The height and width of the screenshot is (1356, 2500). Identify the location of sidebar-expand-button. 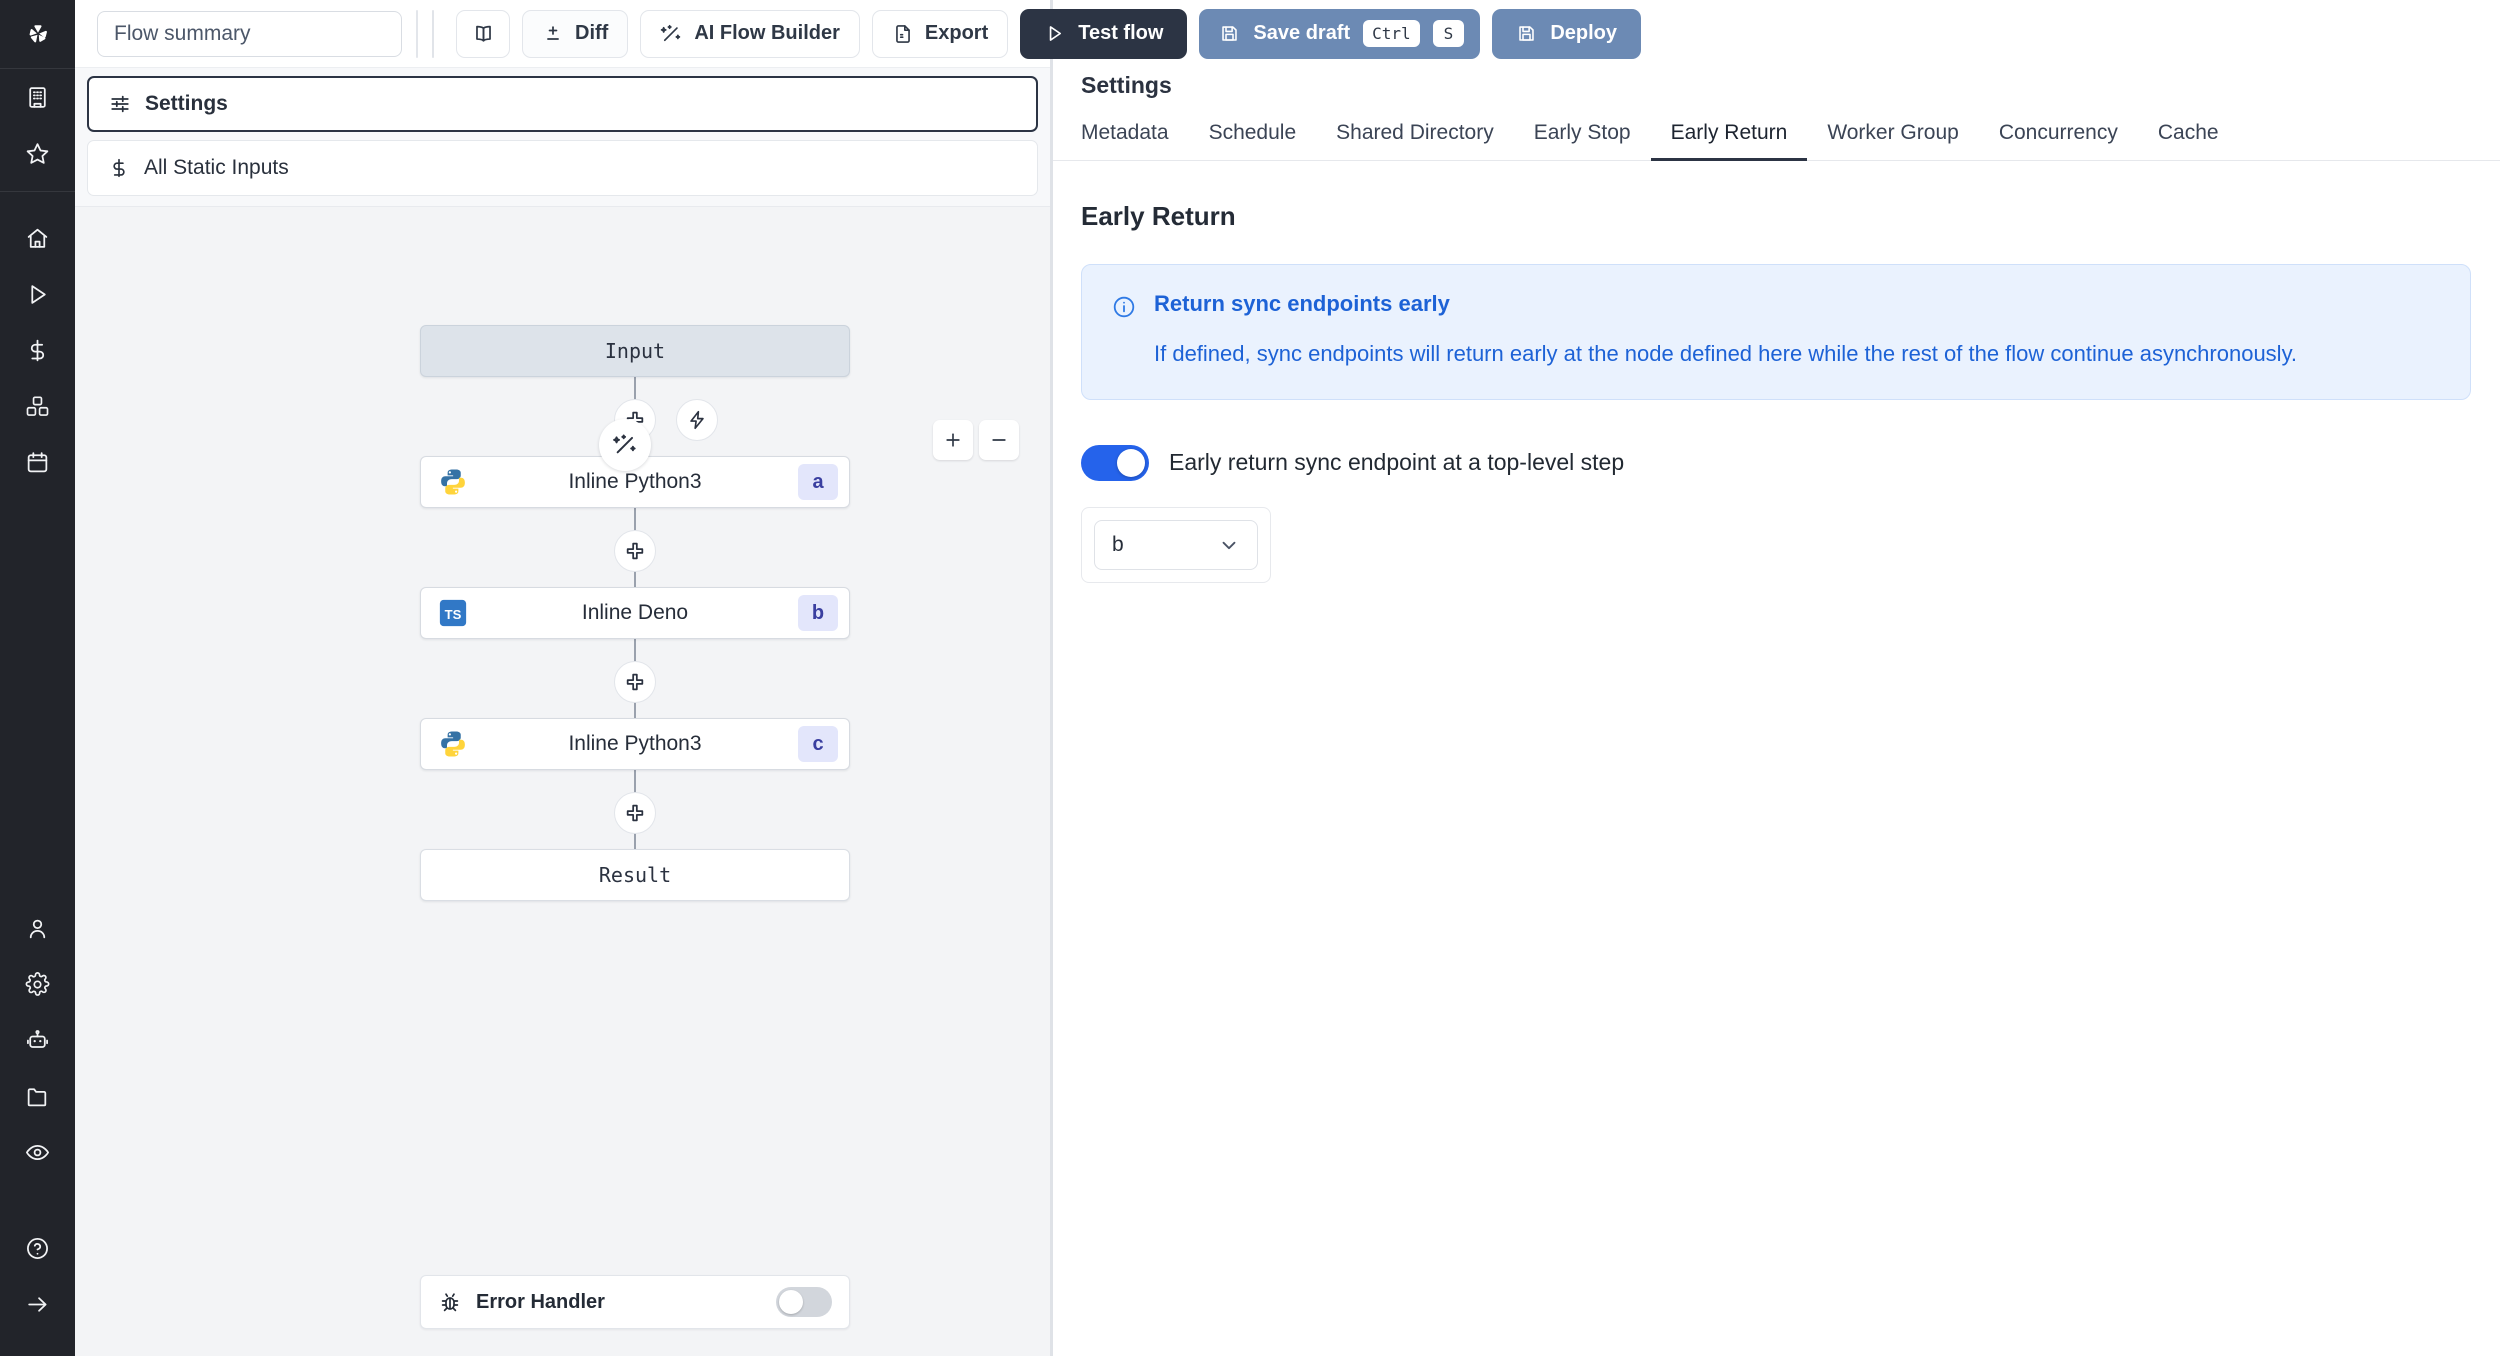
(37, 1304).